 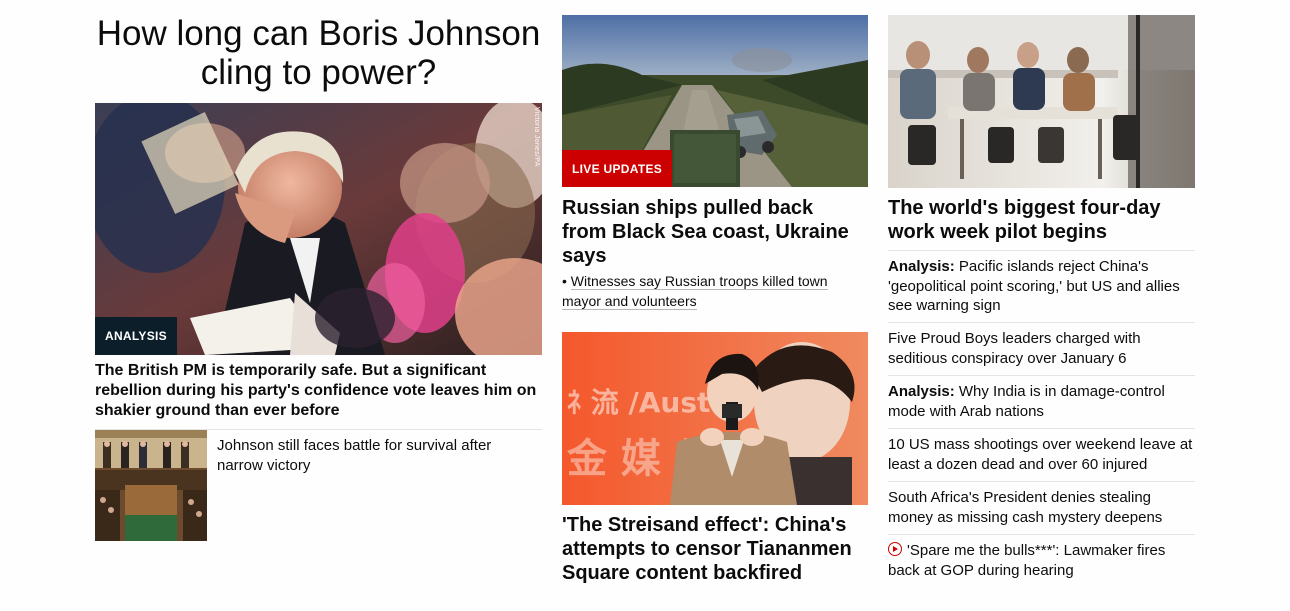 I want to click on parliament-photo-illustration, so click(x=151, y=485).